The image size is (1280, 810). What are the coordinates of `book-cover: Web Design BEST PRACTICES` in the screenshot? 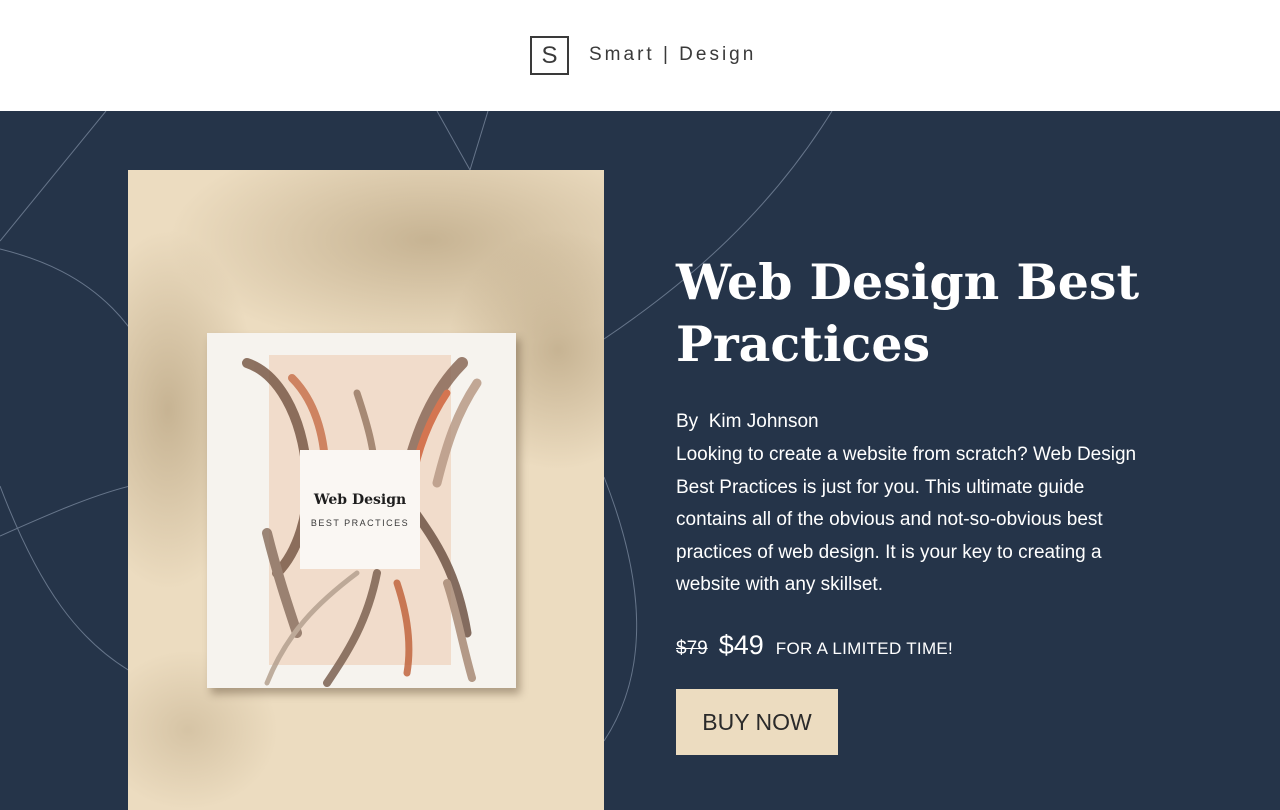 It's located at (361, 510).